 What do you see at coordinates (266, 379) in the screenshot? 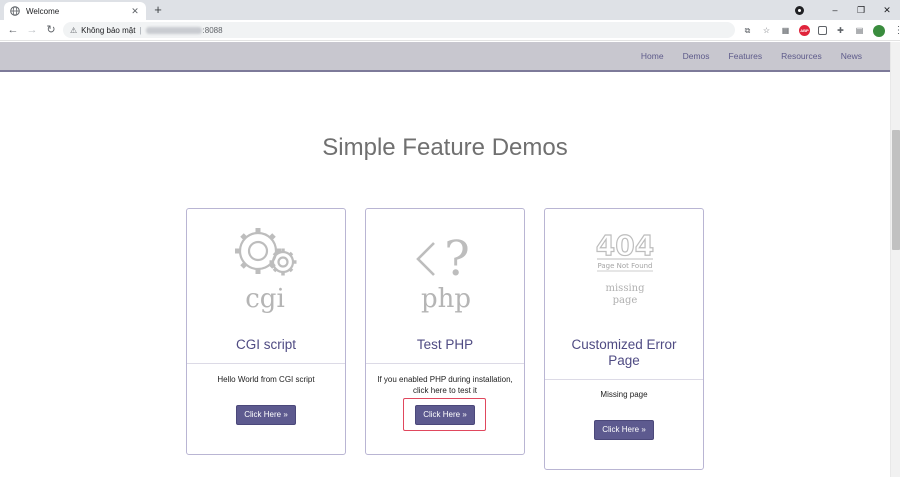
I see `card-description-cgi: Hello World from CGI script` at bounding box center [266, 379].